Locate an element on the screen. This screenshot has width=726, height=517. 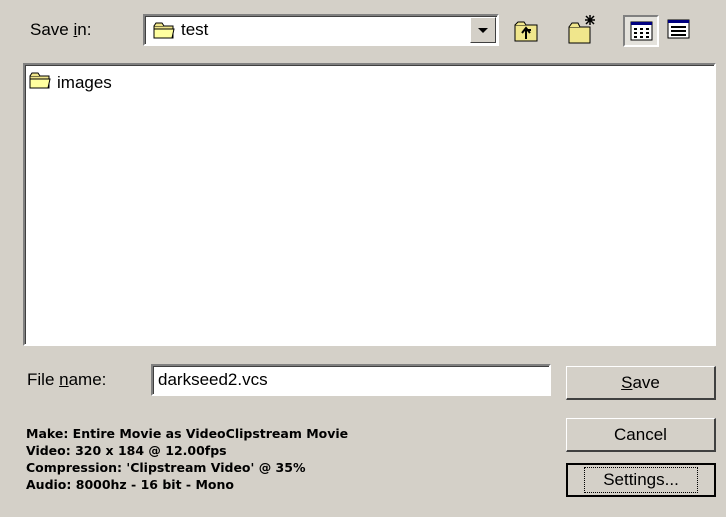
up-one-level-icon is located at coordinates (526, 31).